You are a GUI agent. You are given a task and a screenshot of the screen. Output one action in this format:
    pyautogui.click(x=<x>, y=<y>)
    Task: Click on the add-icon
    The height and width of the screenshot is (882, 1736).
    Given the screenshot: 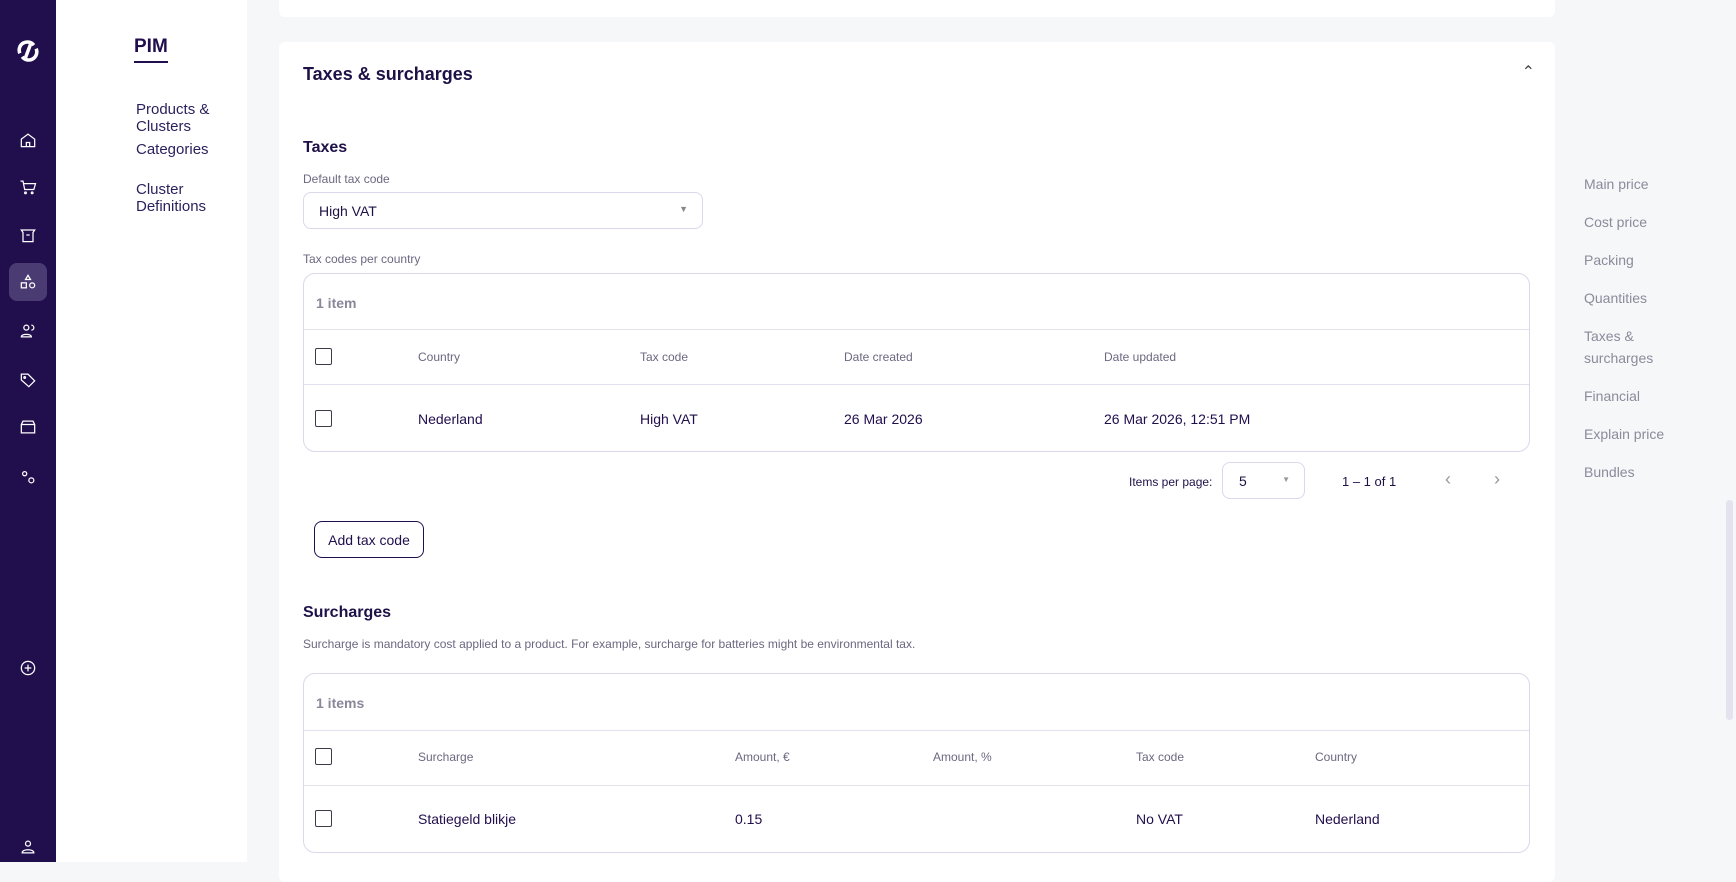 What is the action you would take?
    pyautogui.click(x=28, y=668)
    